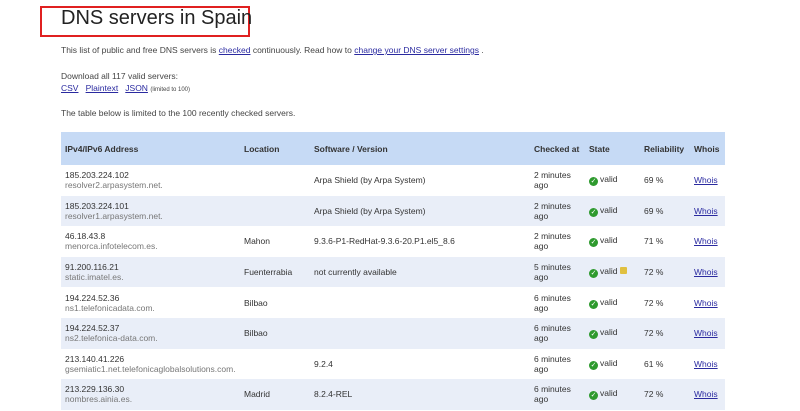 Image resolution: width=800 pixels, height=411 pixels. I want to click on ip-address: 213.229.136.30, so click(95, 389).